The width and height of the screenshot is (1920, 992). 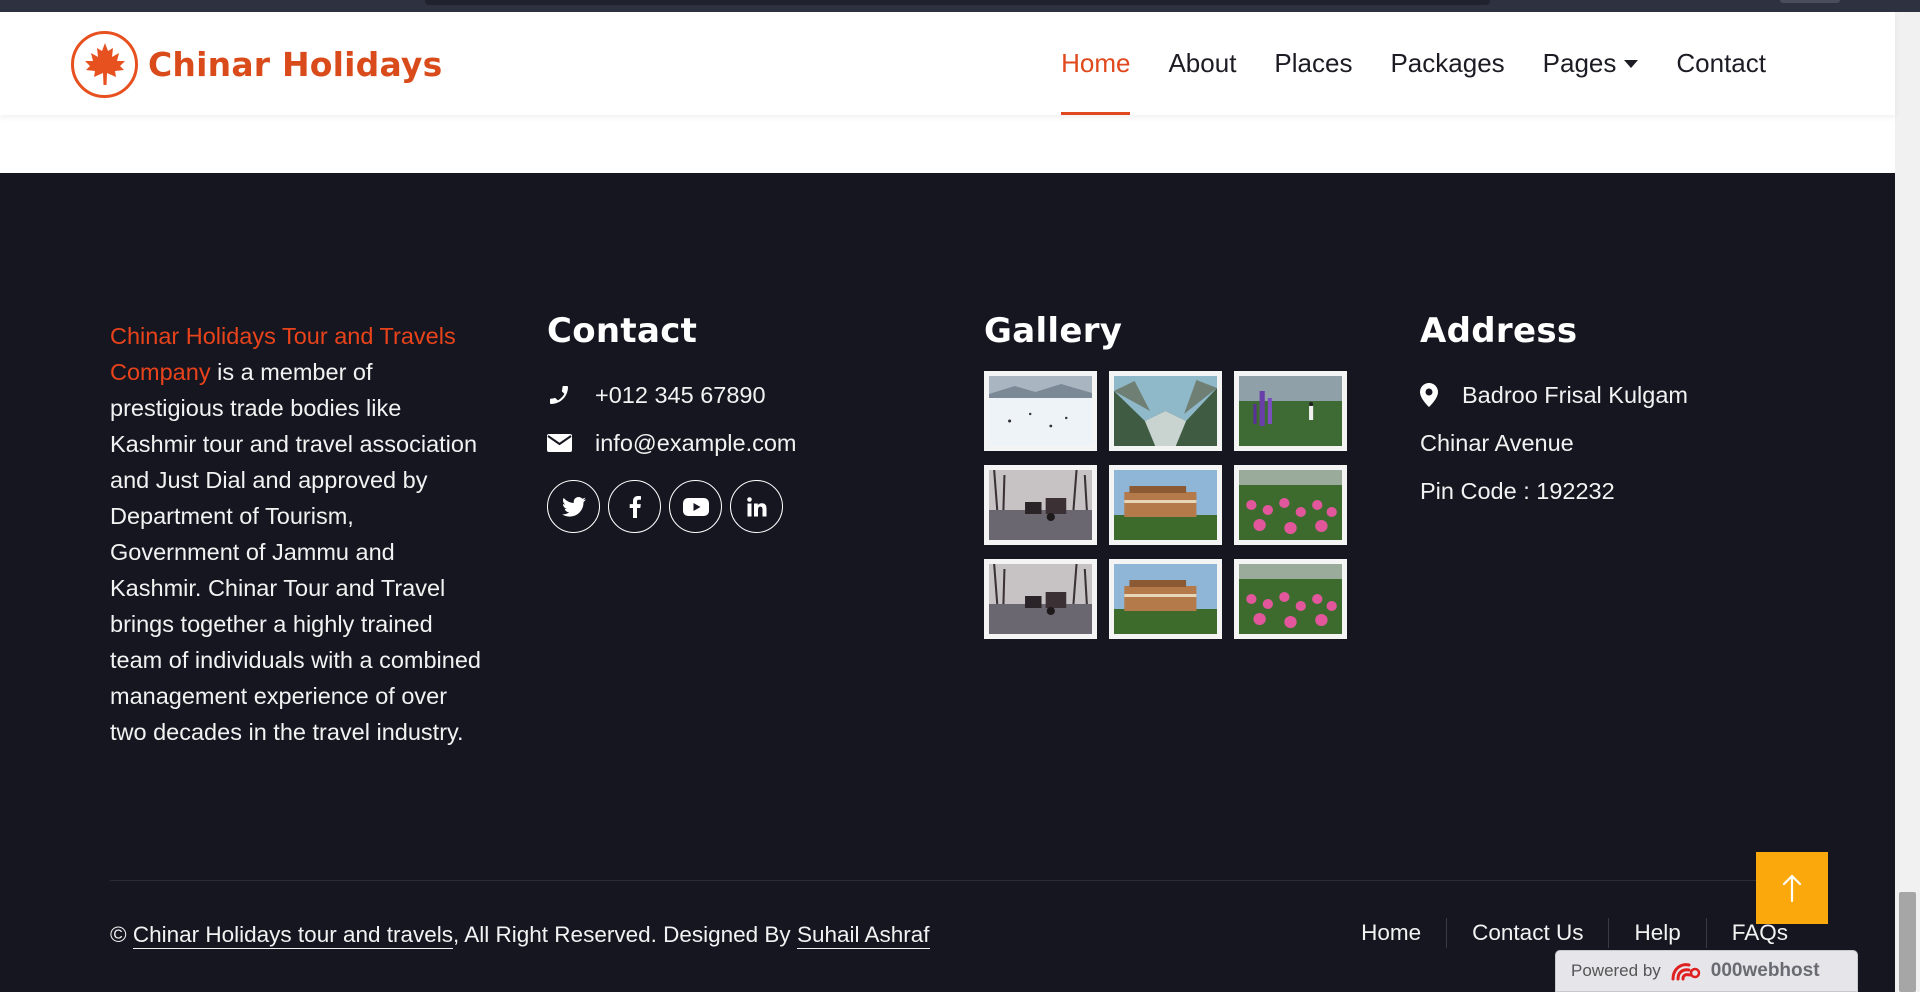 I want to click on gallery-section: Gallery, so click(x=1184, y=475).